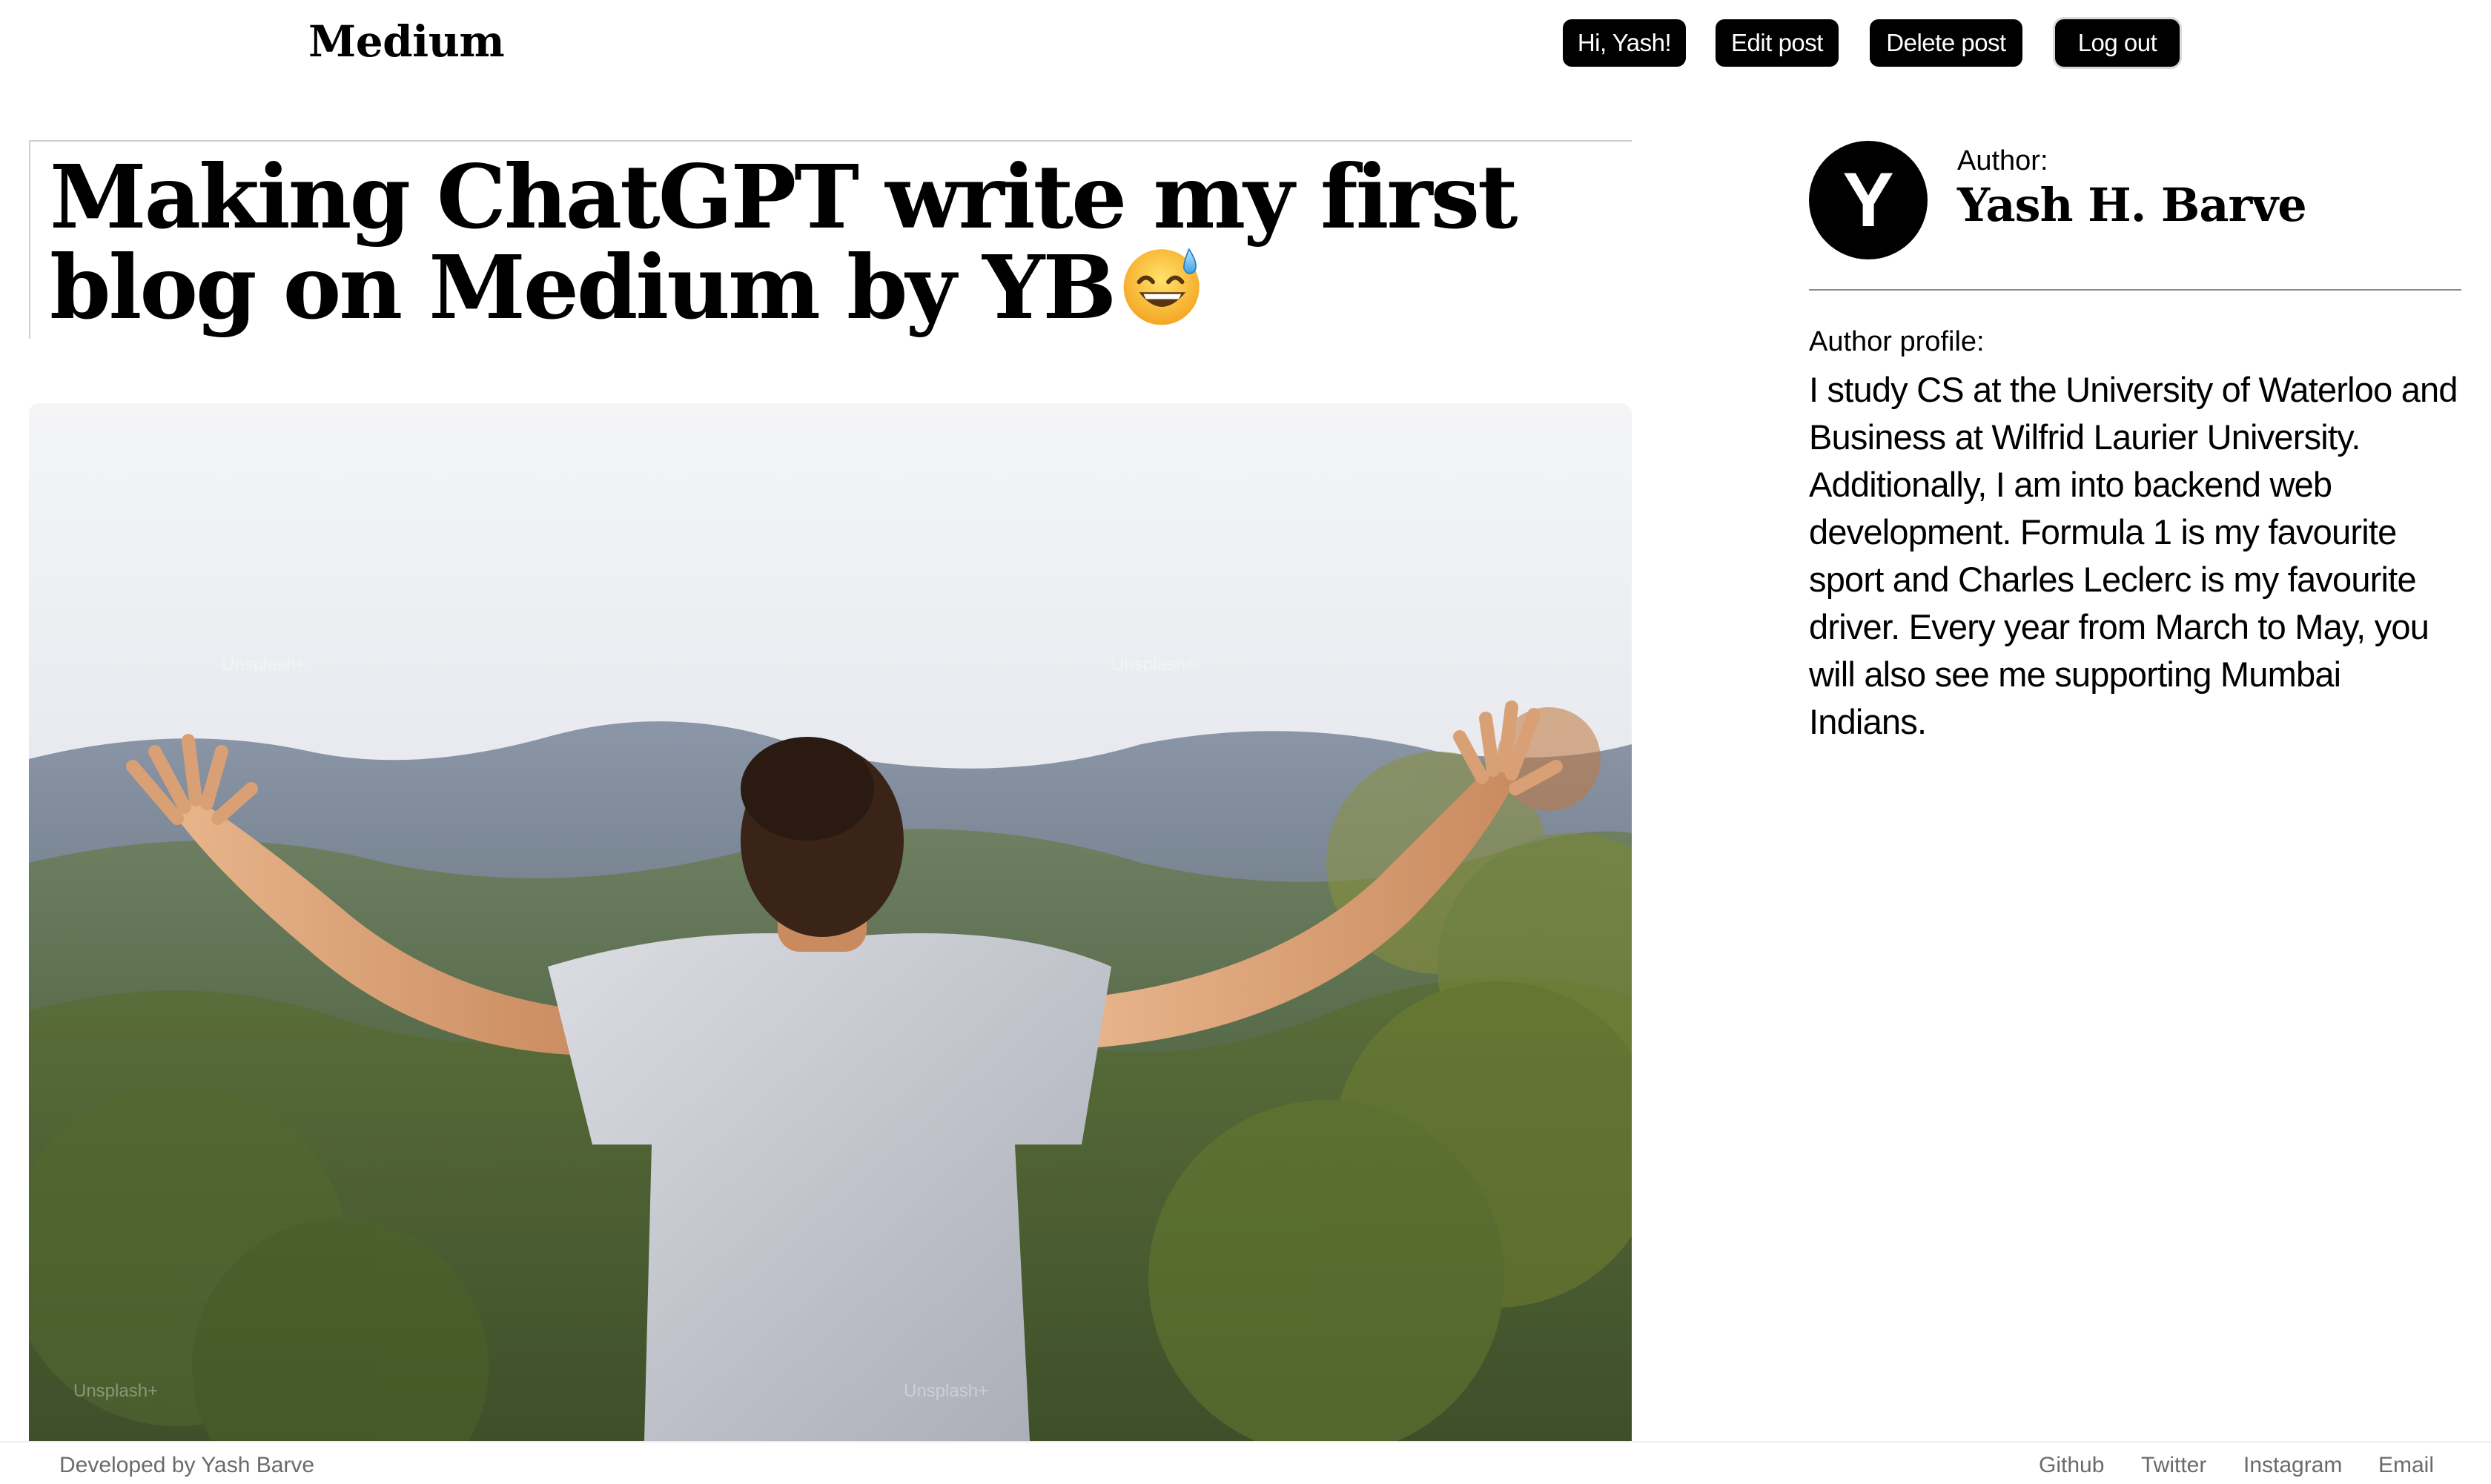 This screenshot has height=1484, width=2491. Describe the element at coordinates (1777, 43) in the screenshot. I see `edit-post-button: Edit post` at that location.